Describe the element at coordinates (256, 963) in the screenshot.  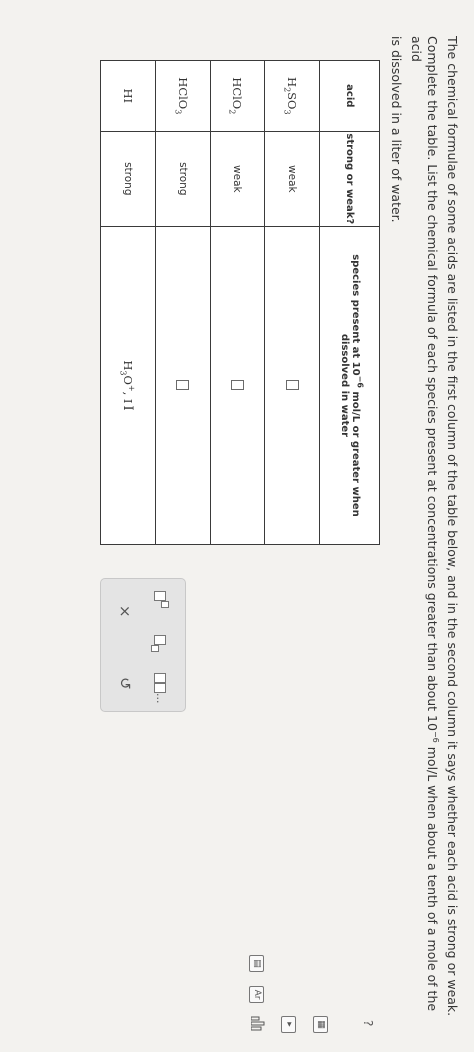
I see `data-table-icon: ▤` at that location.